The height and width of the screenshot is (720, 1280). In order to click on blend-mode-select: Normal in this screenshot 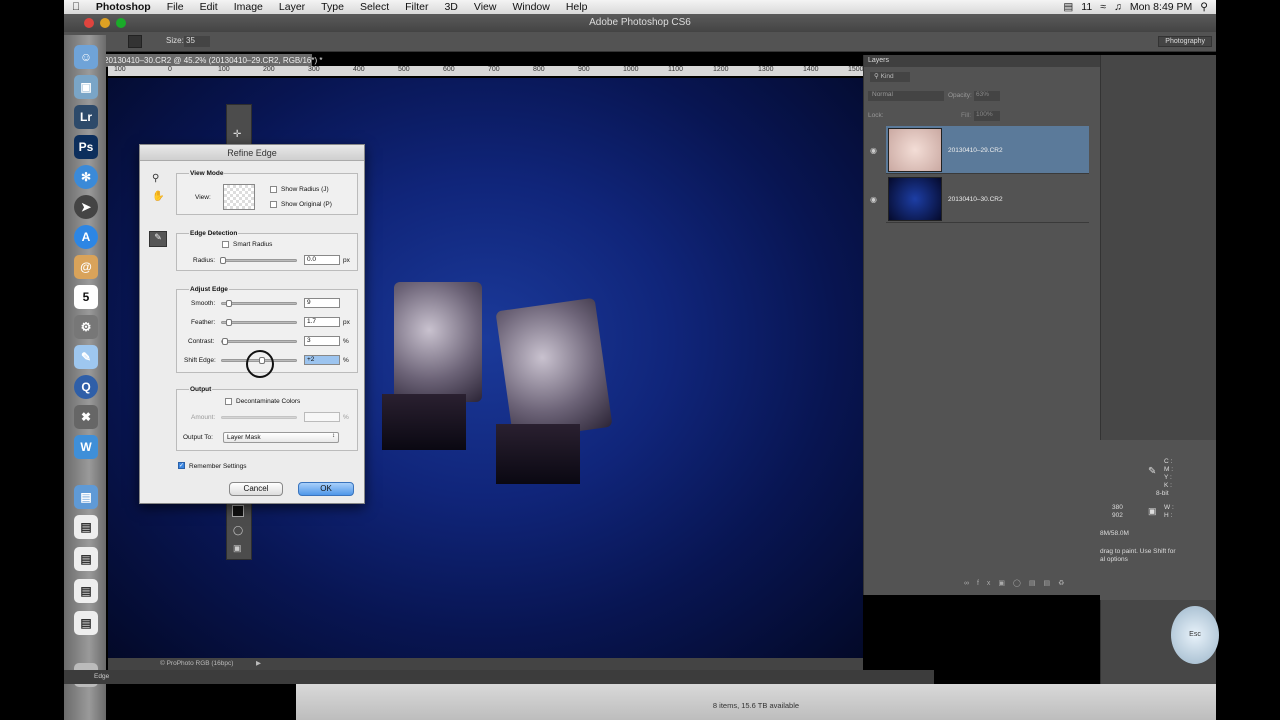, I will do `click(906, 96)`.